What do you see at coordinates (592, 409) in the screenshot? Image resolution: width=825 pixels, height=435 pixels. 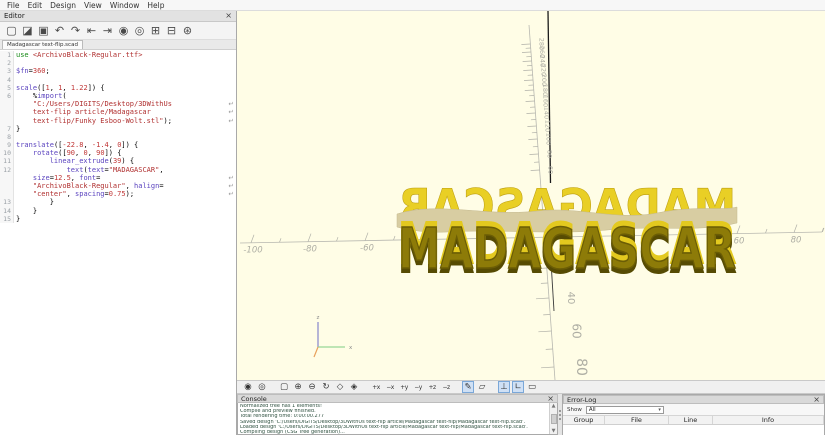 I see `filter-value: All` at bounding box center [592, 409].